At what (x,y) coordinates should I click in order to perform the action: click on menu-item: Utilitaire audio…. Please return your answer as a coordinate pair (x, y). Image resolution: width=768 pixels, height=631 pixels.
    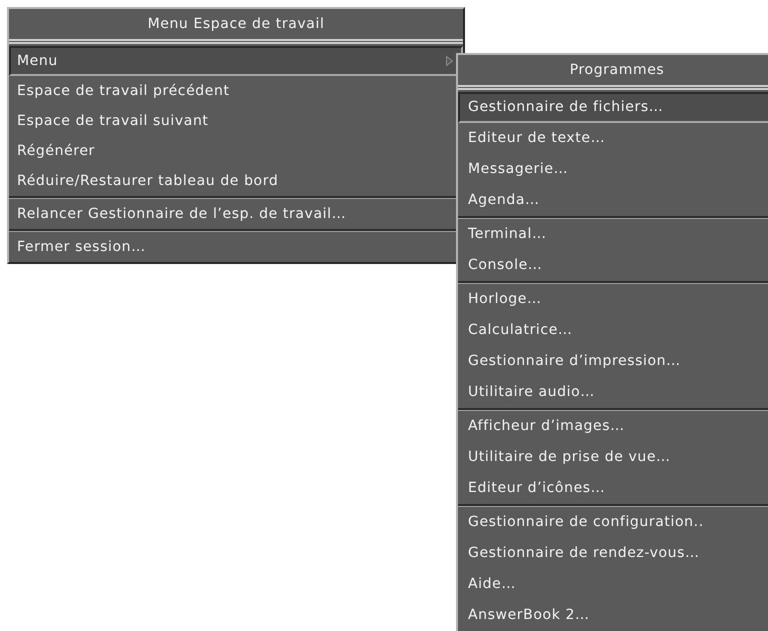
    Looking at the image, I should click on (613, 392).